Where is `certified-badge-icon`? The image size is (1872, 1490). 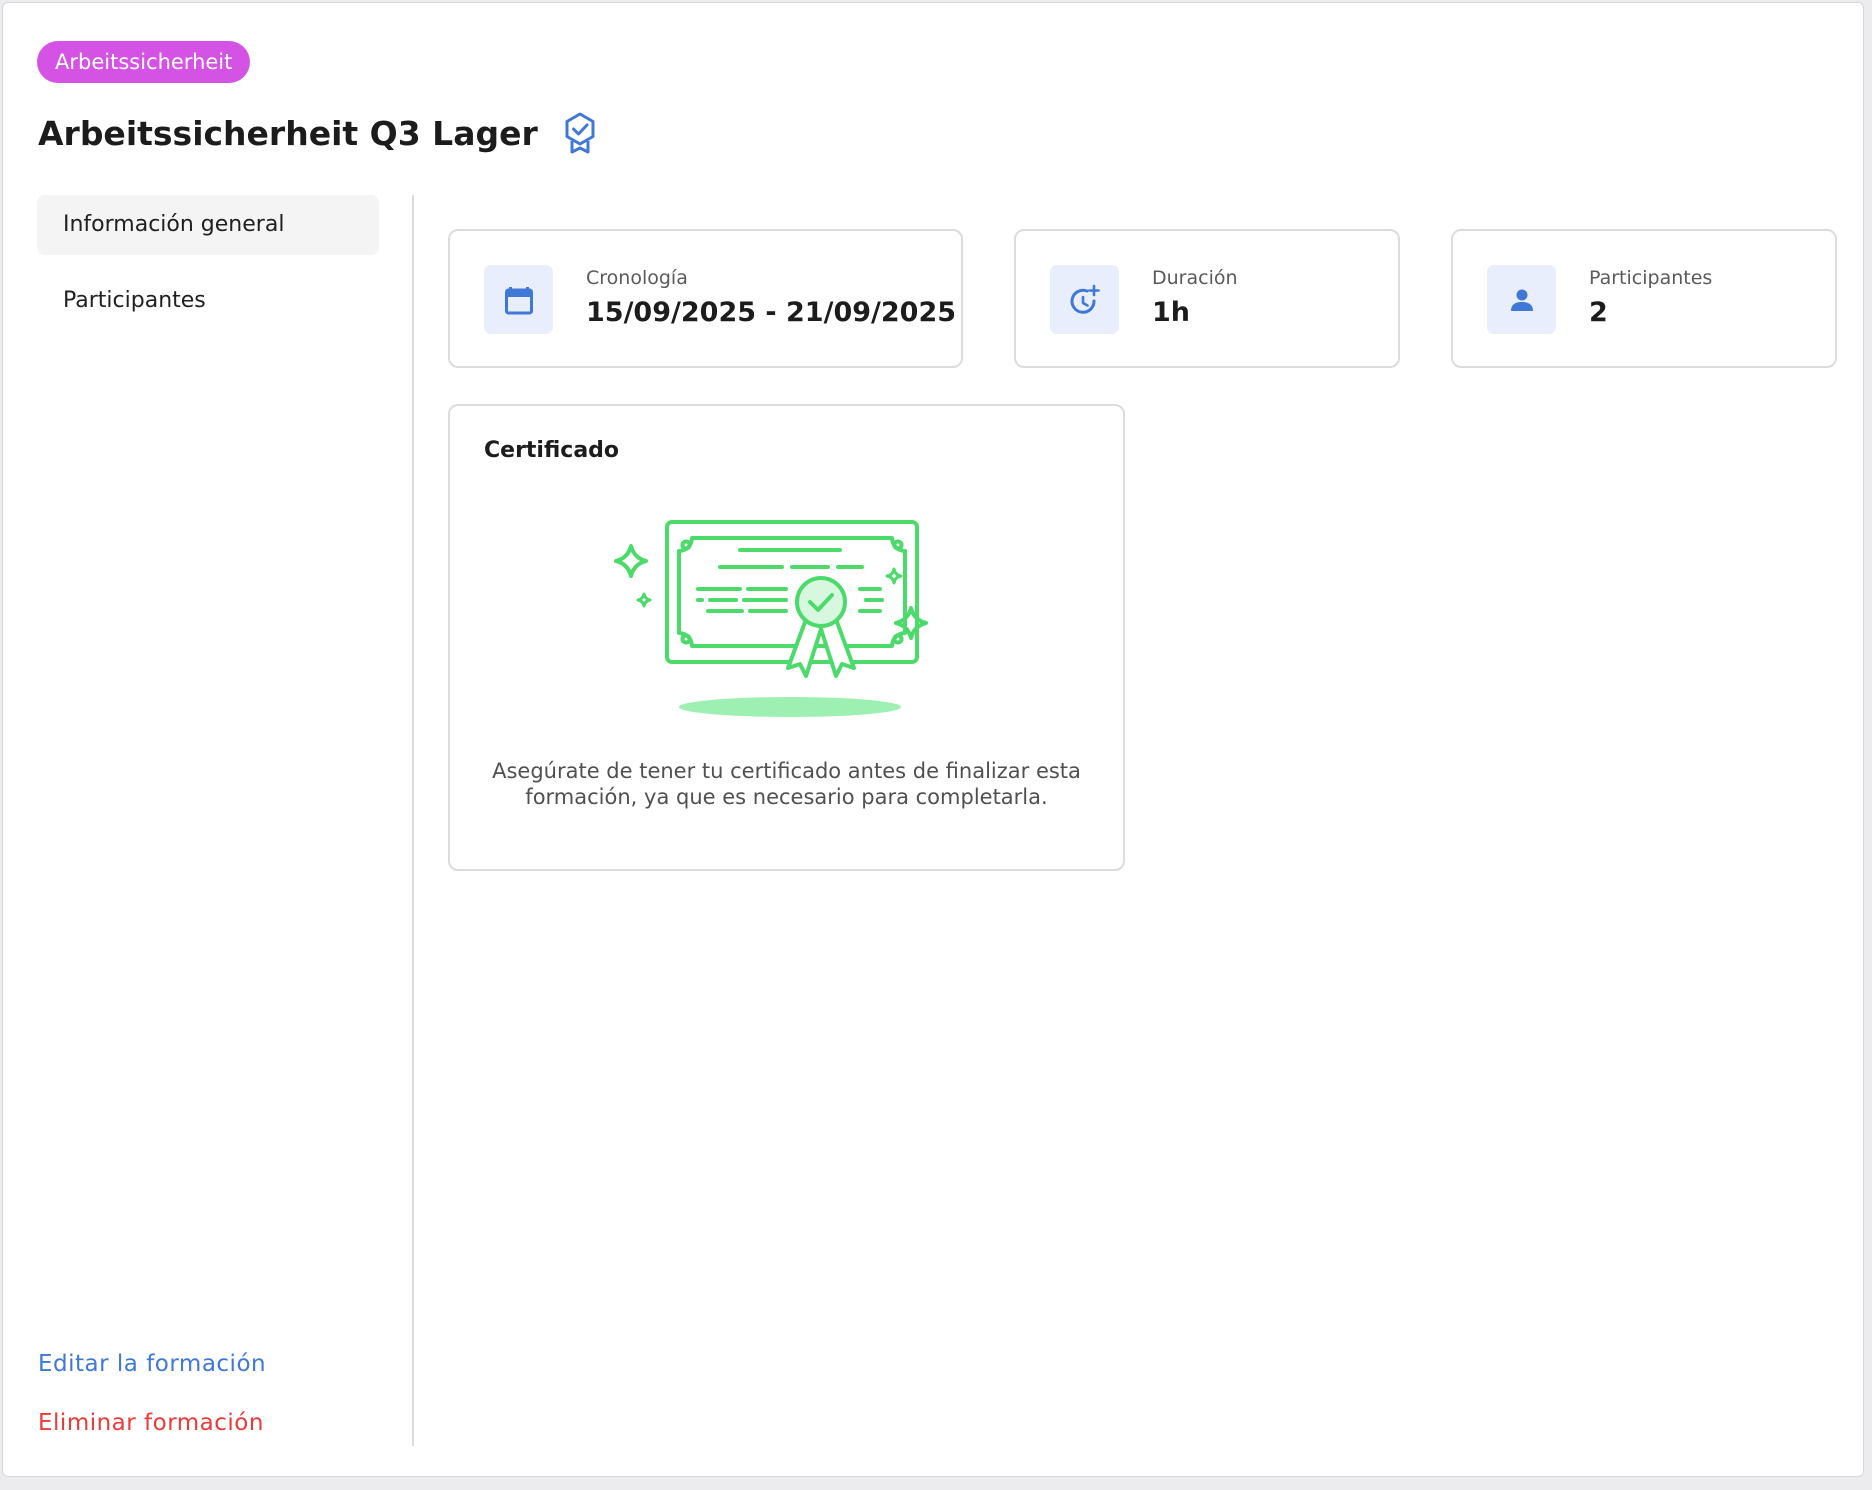 certified-badge-icon is located at coordinates (580, 133).